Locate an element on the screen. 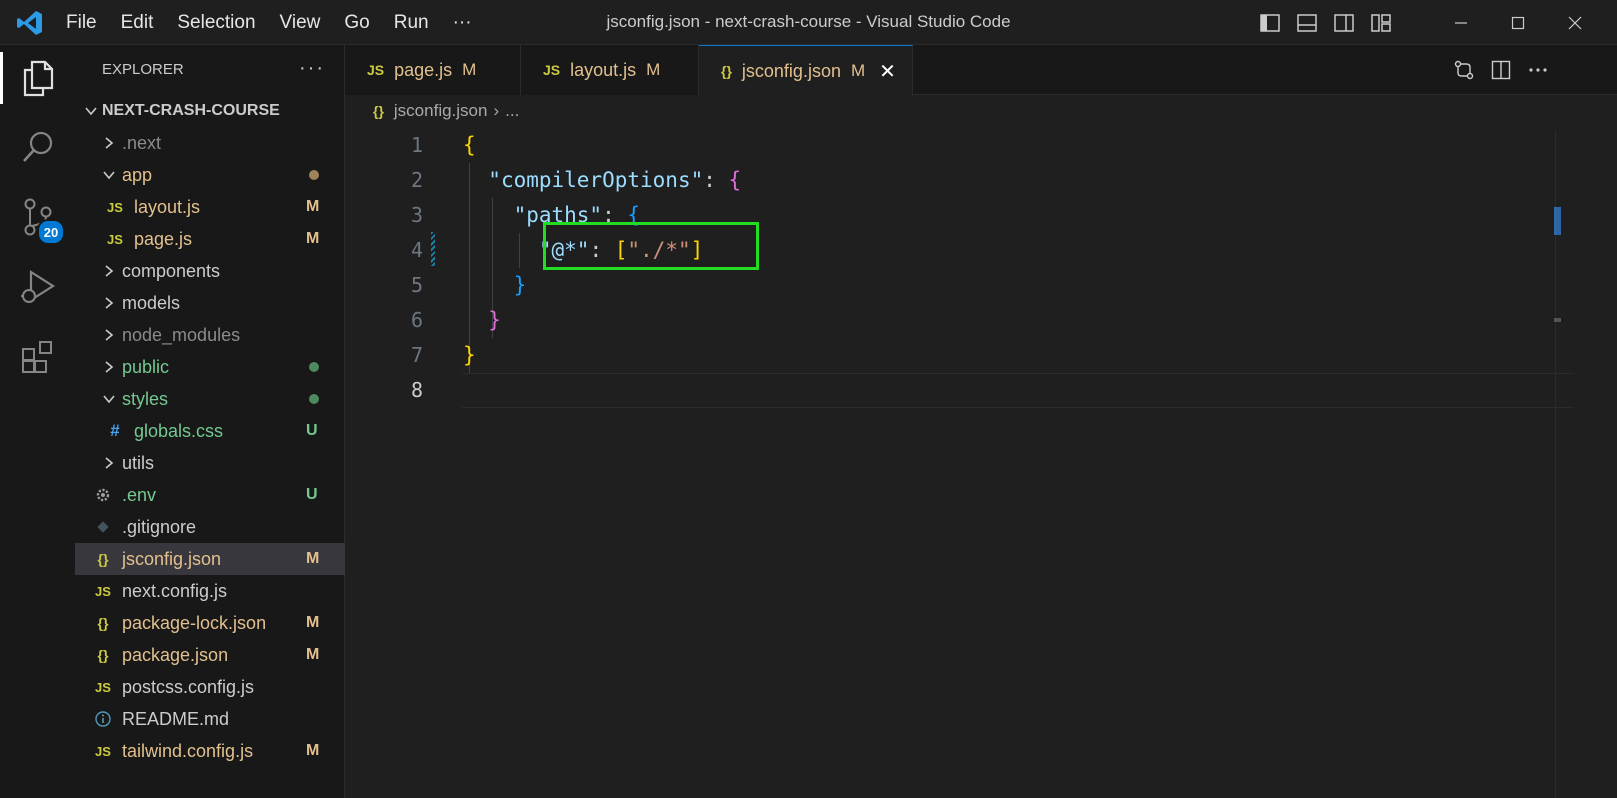 Image resolution: width=1617 pixels, height=798 pixels. file-tree-item: components is located at coordinates (210, 271).